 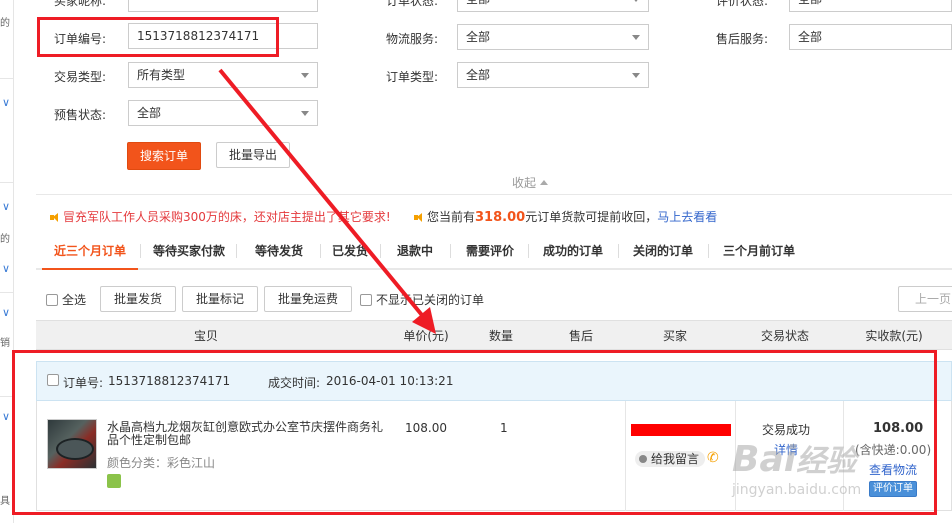 What do you see at coordinates (323, 195) in the screenshot?
I see `annotation-arrow-line` at bounding box center [323, 195].